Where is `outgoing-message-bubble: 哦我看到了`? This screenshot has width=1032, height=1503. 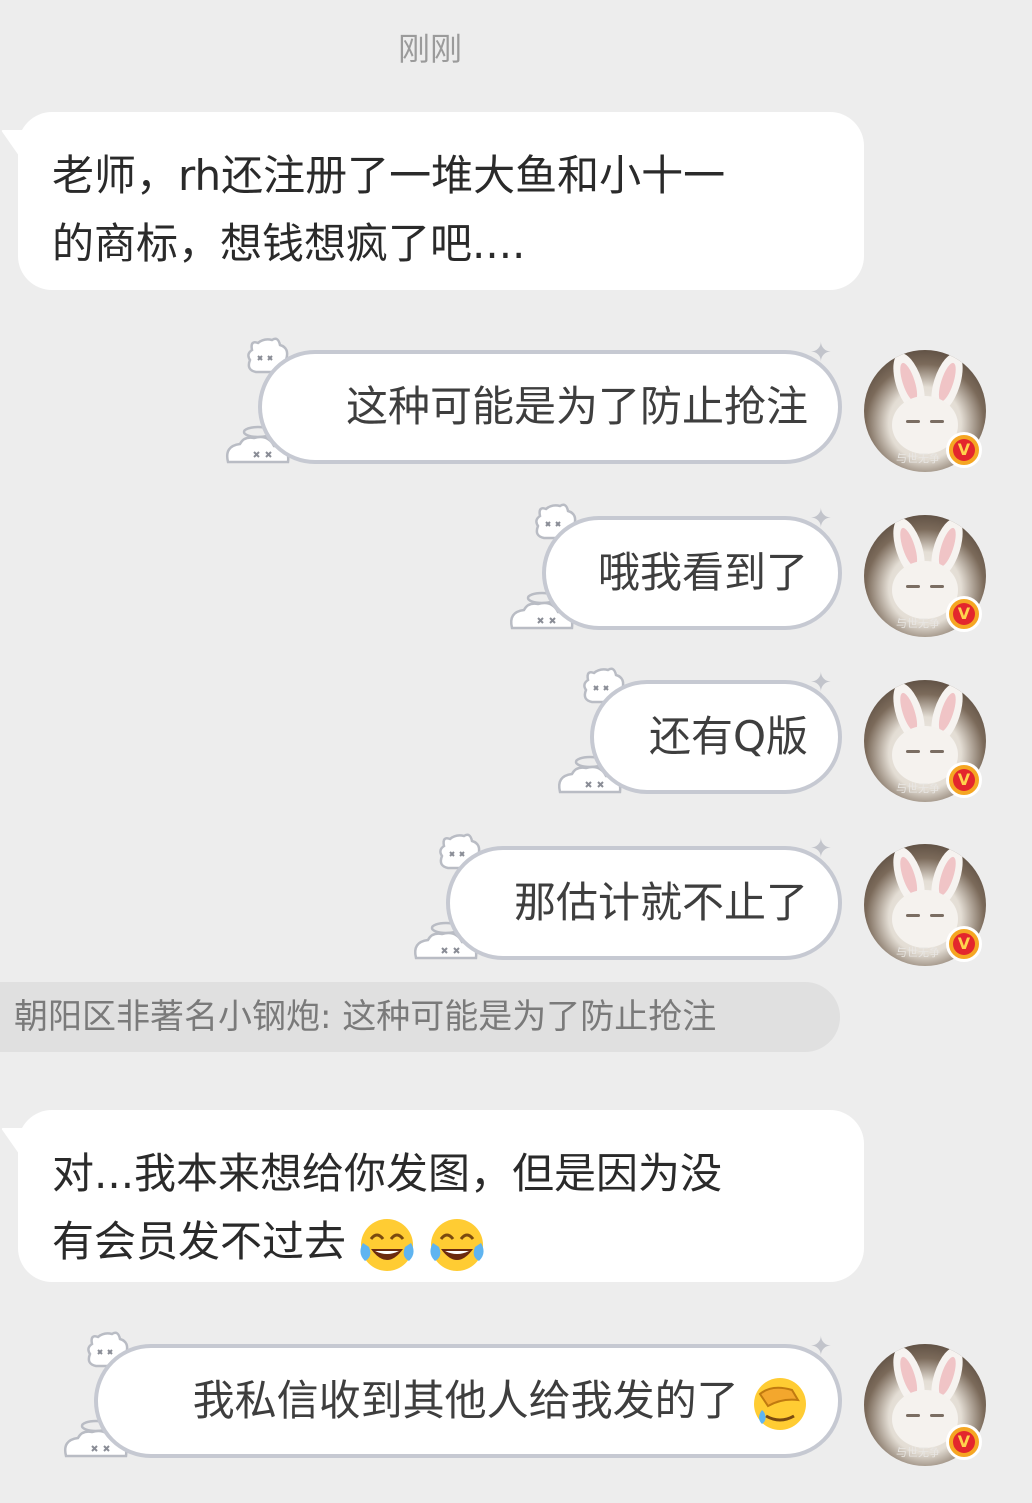
outgoing-message-bubble: 哦我看到了 is located at coordinates (692, 573).